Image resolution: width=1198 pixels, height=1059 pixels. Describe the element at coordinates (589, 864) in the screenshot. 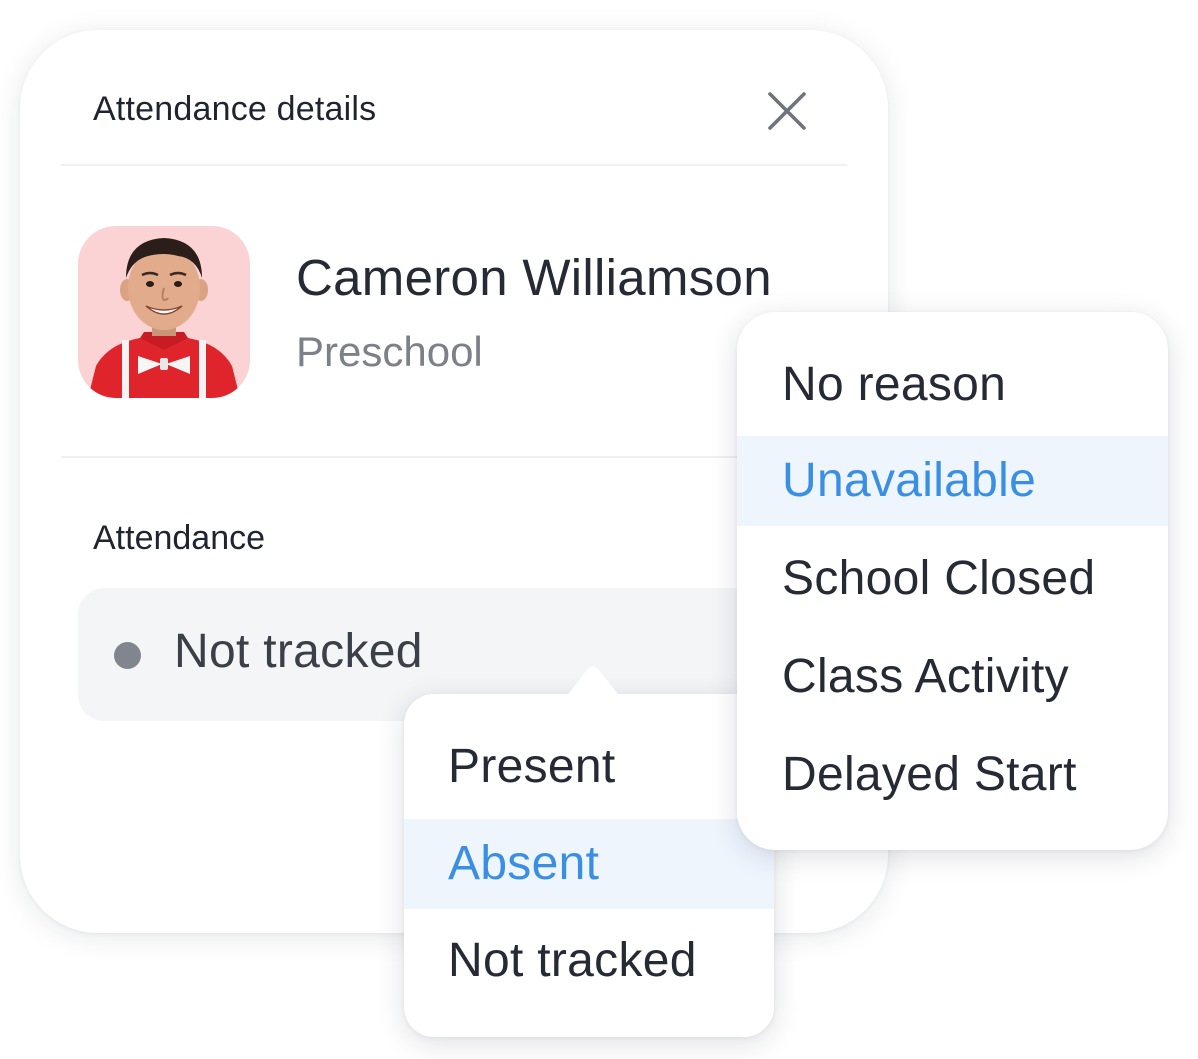

I see `menu-item-absent: Absent` at that location.